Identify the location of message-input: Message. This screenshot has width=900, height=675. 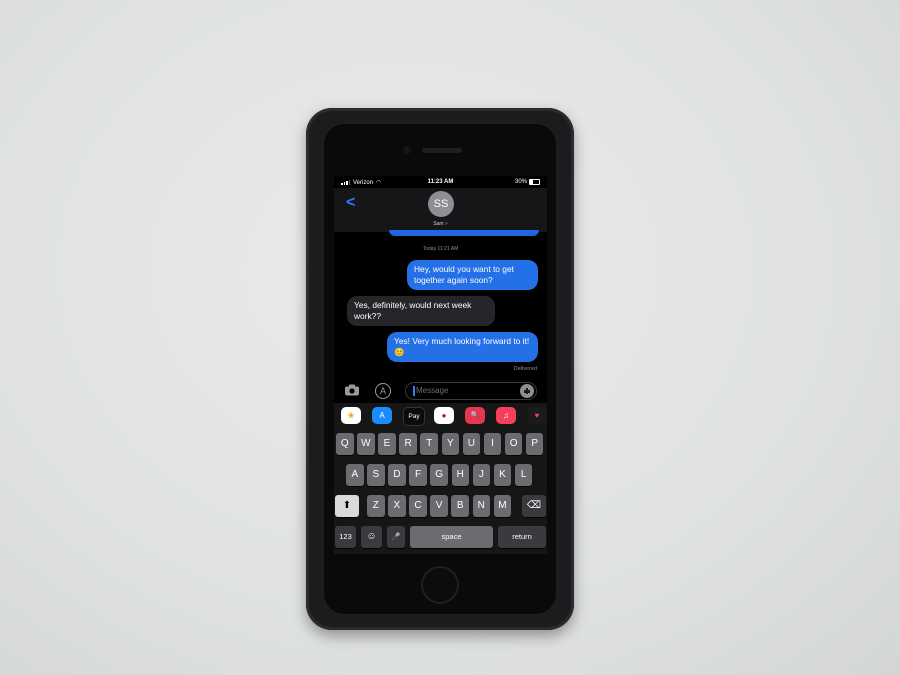
(471, 391).